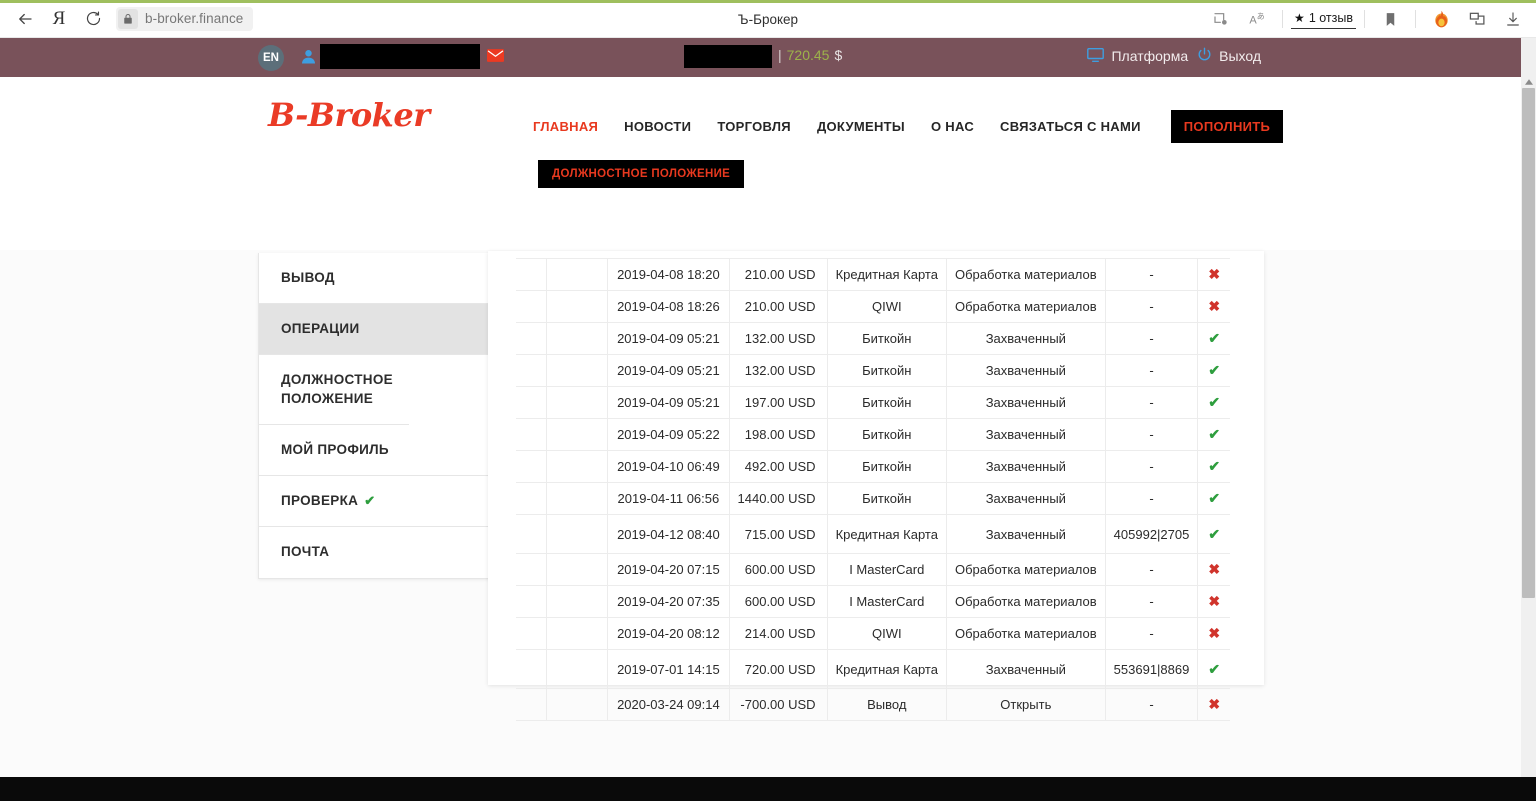 This screenshot has width=1536, height=801. I want to click on cell-date: 2019-04-11 06:56, so click(668, 498).